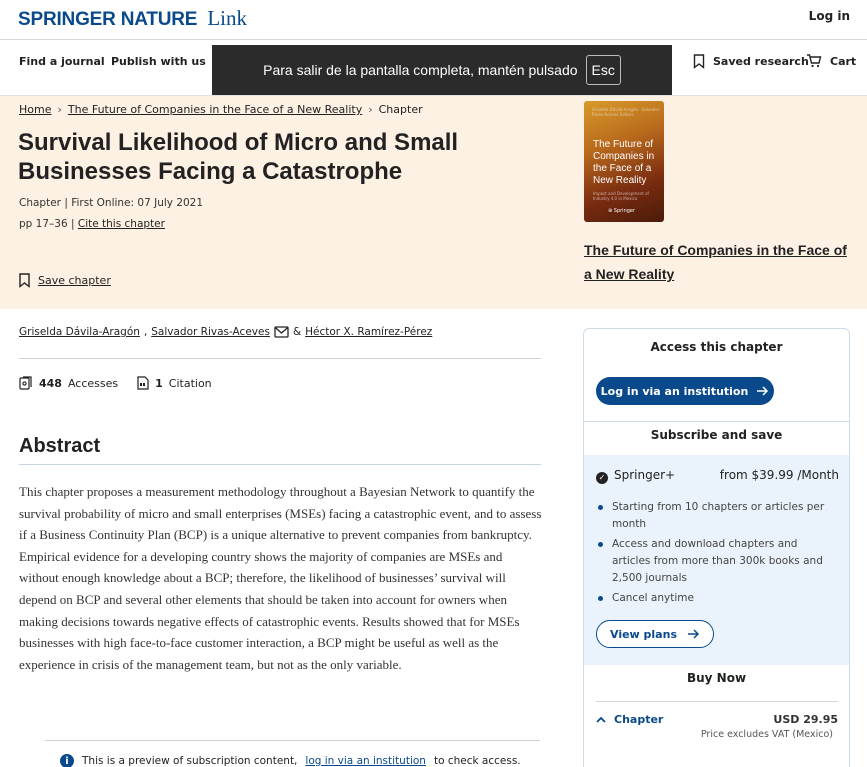 The image size is (867, 767). Describe the element at coordinates (137, 203) in the screenshot. I see `first-online-date: First Online: 07 July 2021` at that location.